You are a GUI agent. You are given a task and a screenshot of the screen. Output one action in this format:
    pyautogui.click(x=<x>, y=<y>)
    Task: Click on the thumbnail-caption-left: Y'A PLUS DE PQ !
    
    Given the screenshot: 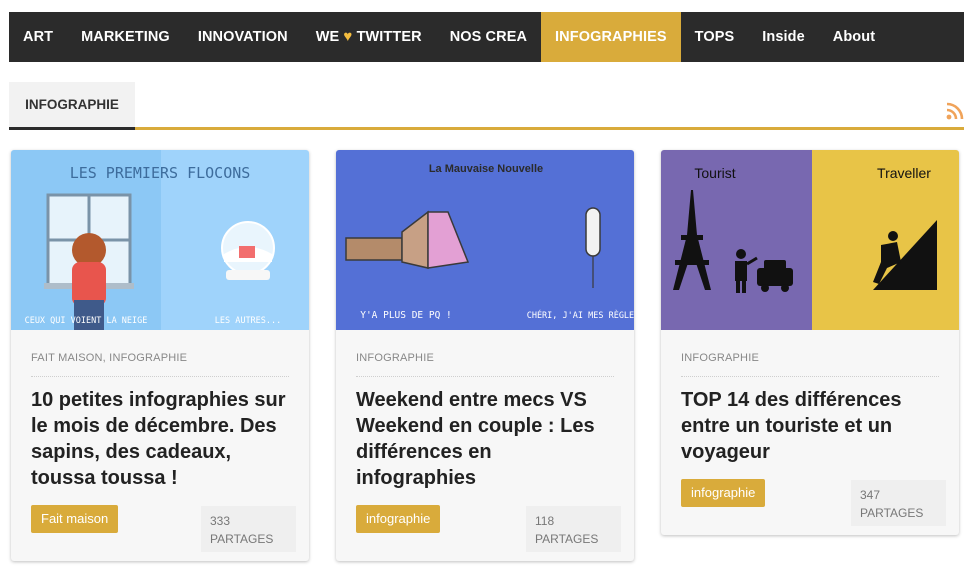 What is the action you would take?
    pyautogui.click(x=406, y=315)
    